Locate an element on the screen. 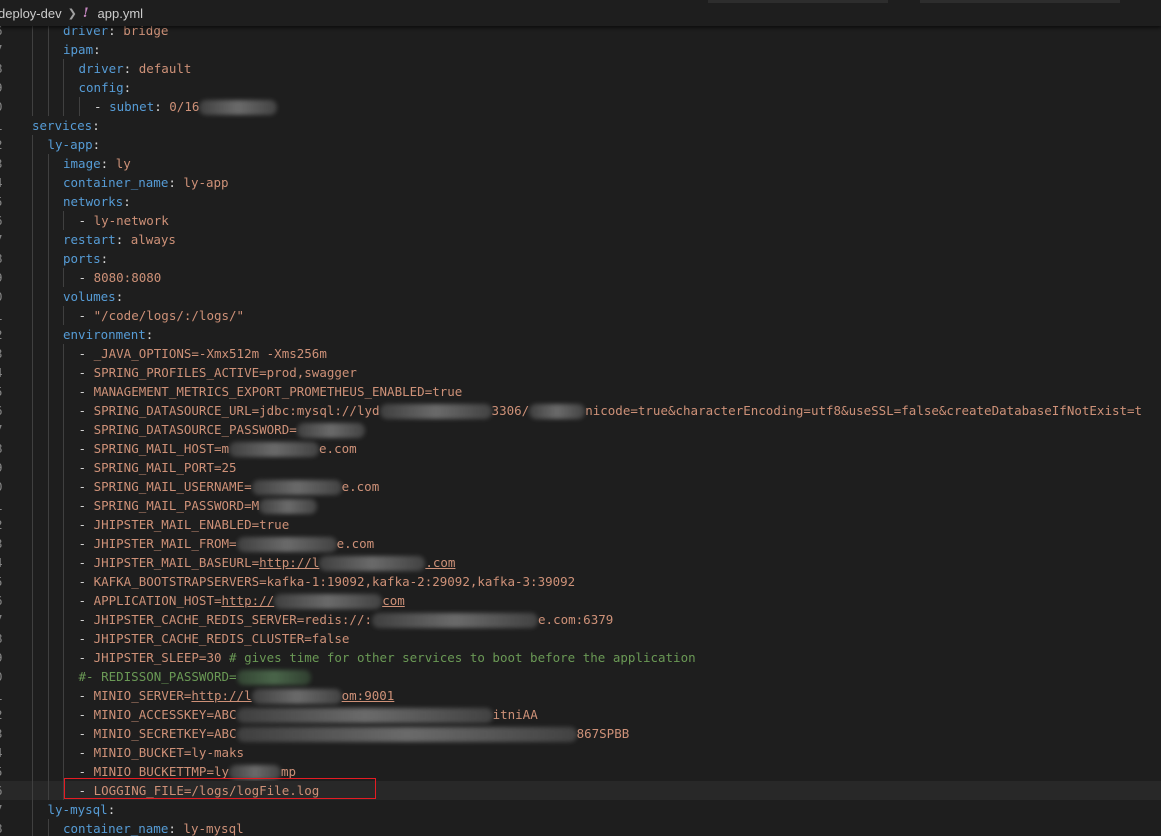 This screenshot has height=836, width=1161. yaml-key: driver is located at coordinates (101, 68).